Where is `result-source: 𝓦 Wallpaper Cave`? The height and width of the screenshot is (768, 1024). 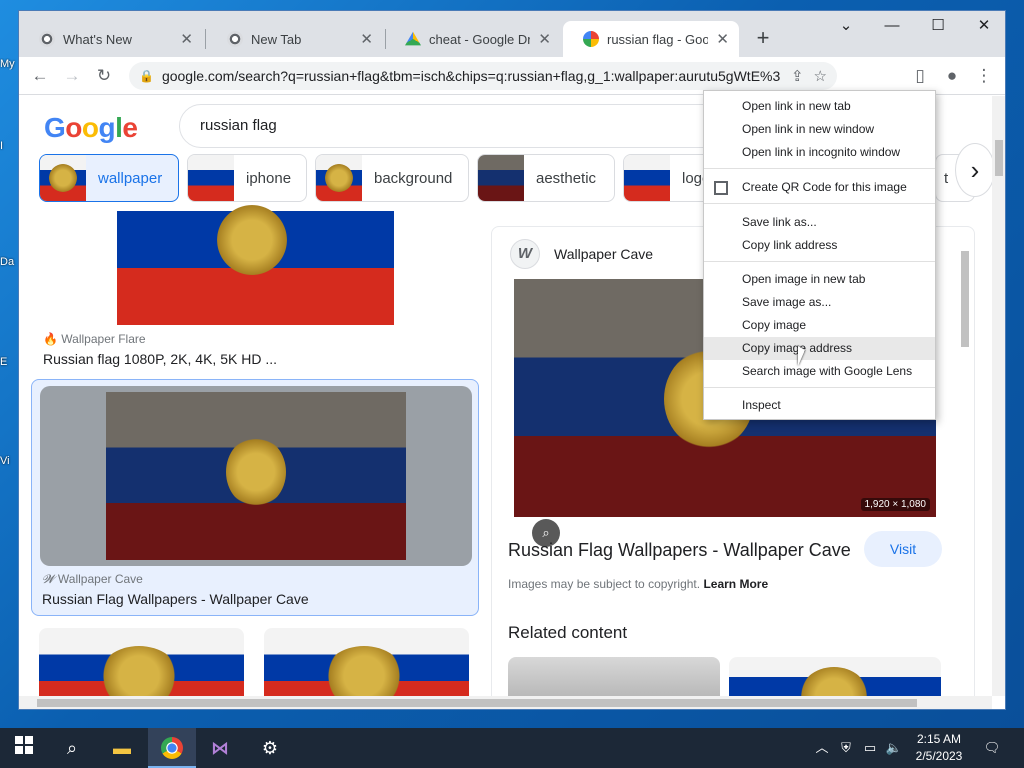 result-source: 𝓦 Wallpaper Cave is located at coordinates (92, 579).